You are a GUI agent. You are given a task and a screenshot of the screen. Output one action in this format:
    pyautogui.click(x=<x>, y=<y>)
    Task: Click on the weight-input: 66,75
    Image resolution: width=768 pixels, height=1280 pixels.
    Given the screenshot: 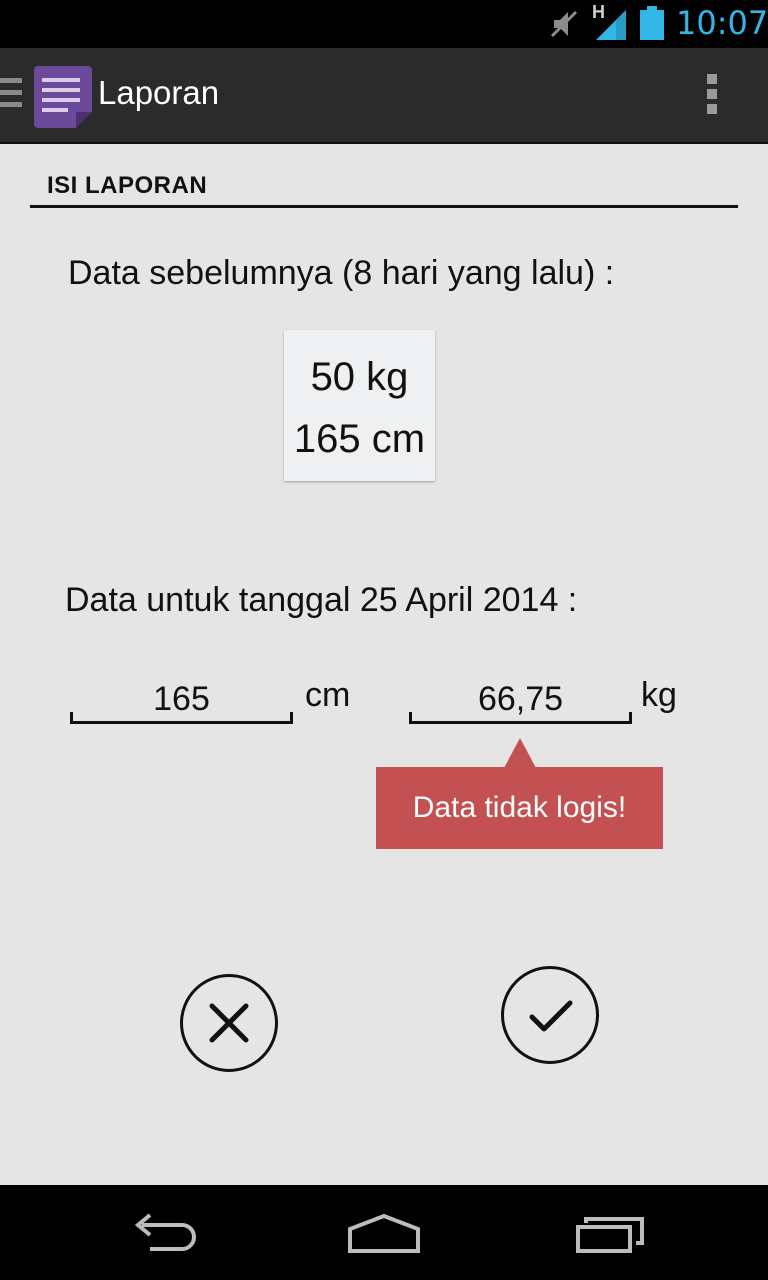 What is the action you would take?
    pyautogui.click(x=520, y=700)
    